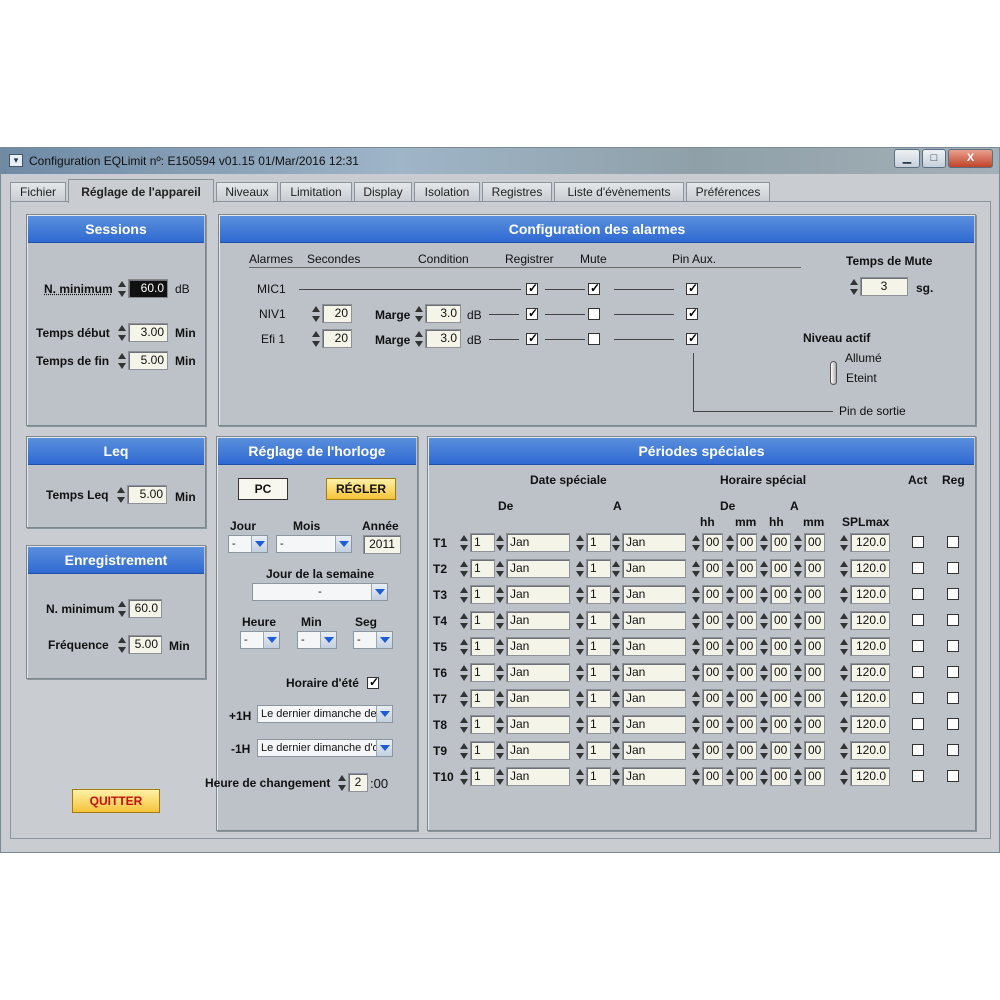 The image size is (1000, 1000). I want to click on maximize-button: □, so click(934, 158).